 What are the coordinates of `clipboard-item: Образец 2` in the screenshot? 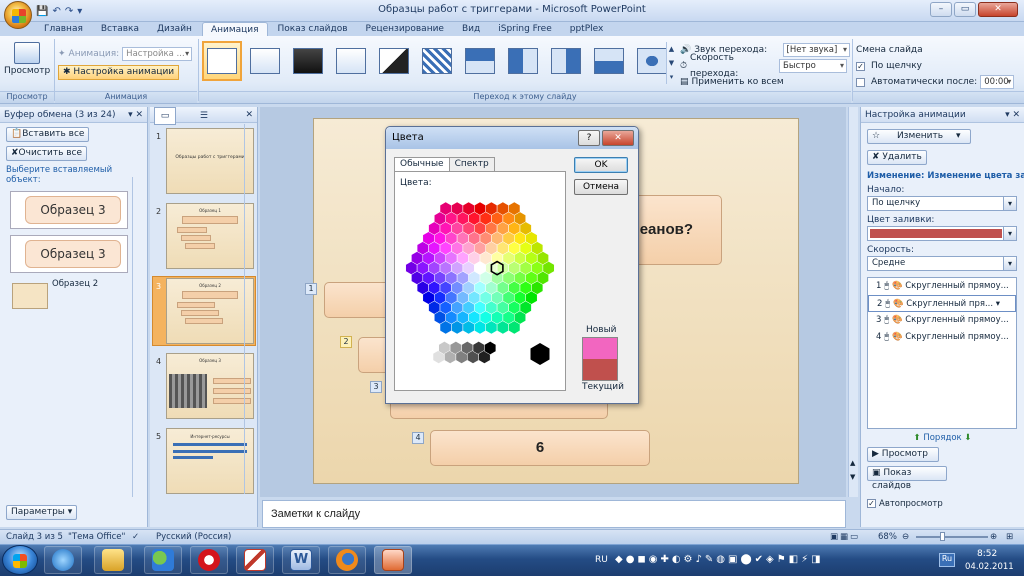 It's located at (69, 298).